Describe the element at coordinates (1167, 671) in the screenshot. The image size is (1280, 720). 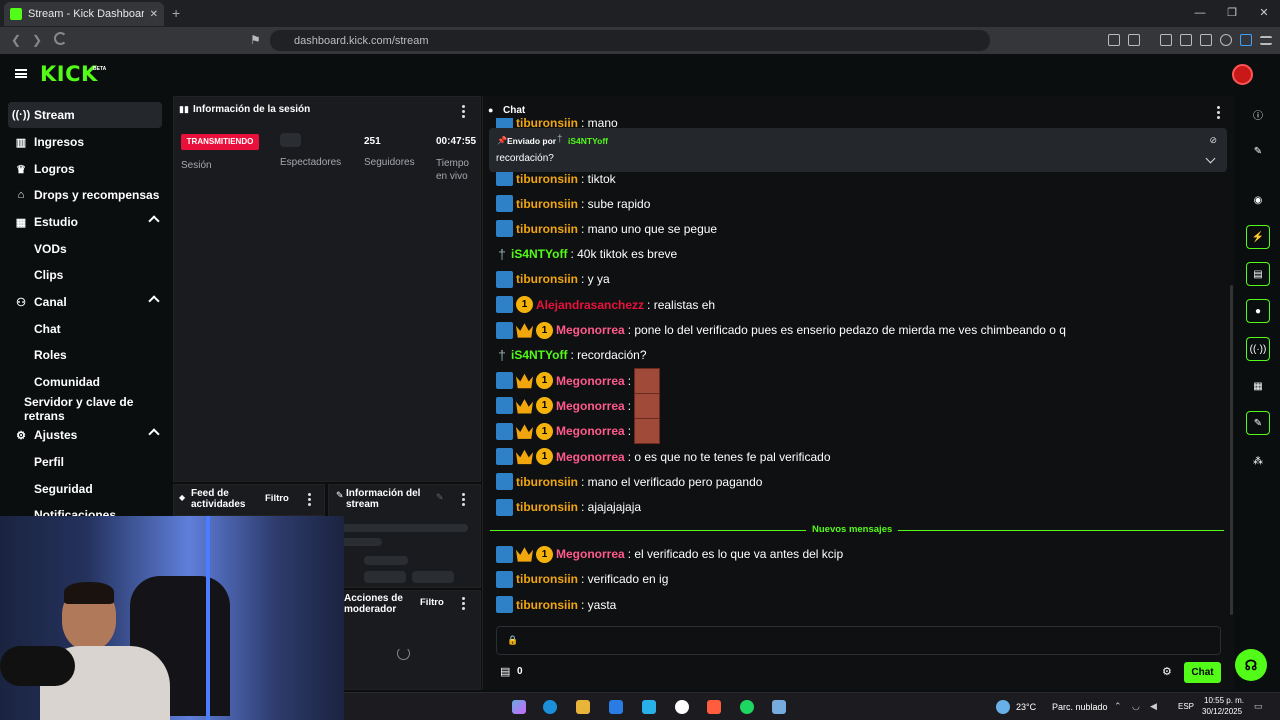
I see `chat-settings-icon: ⚙` at that location.